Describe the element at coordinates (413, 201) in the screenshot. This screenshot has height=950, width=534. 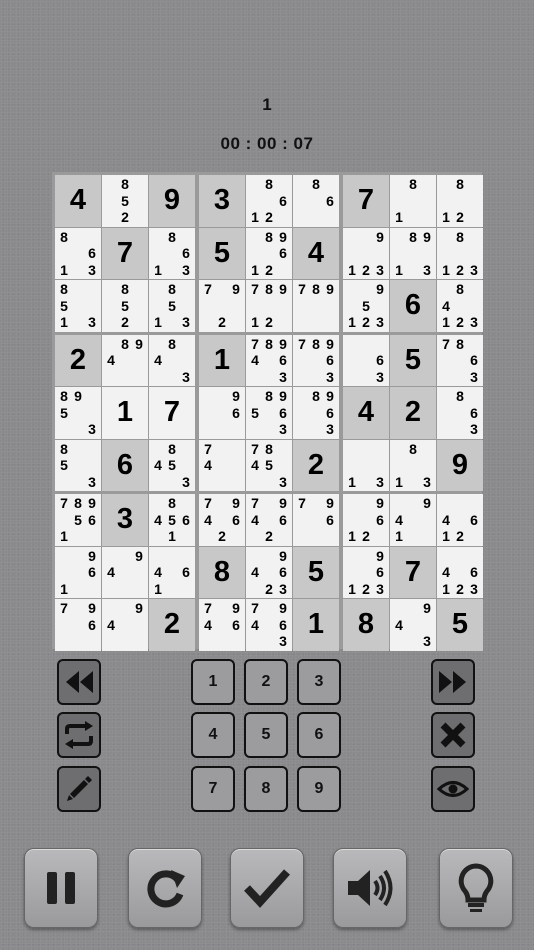
I see `sudoku-cell: 81` at that location.